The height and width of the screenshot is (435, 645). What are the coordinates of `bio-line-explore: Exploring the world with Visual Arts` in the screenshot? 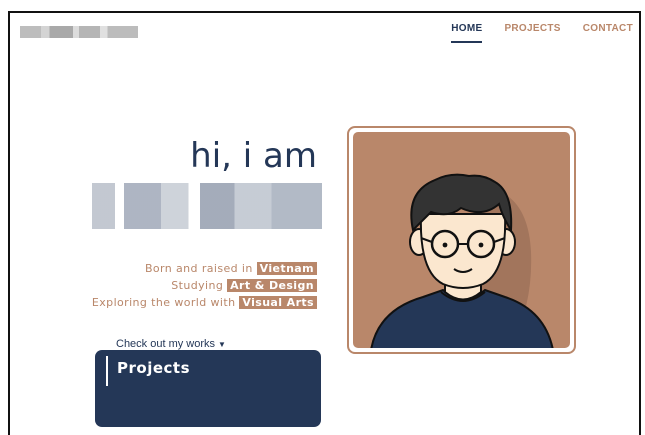 It's located at (204, 303).